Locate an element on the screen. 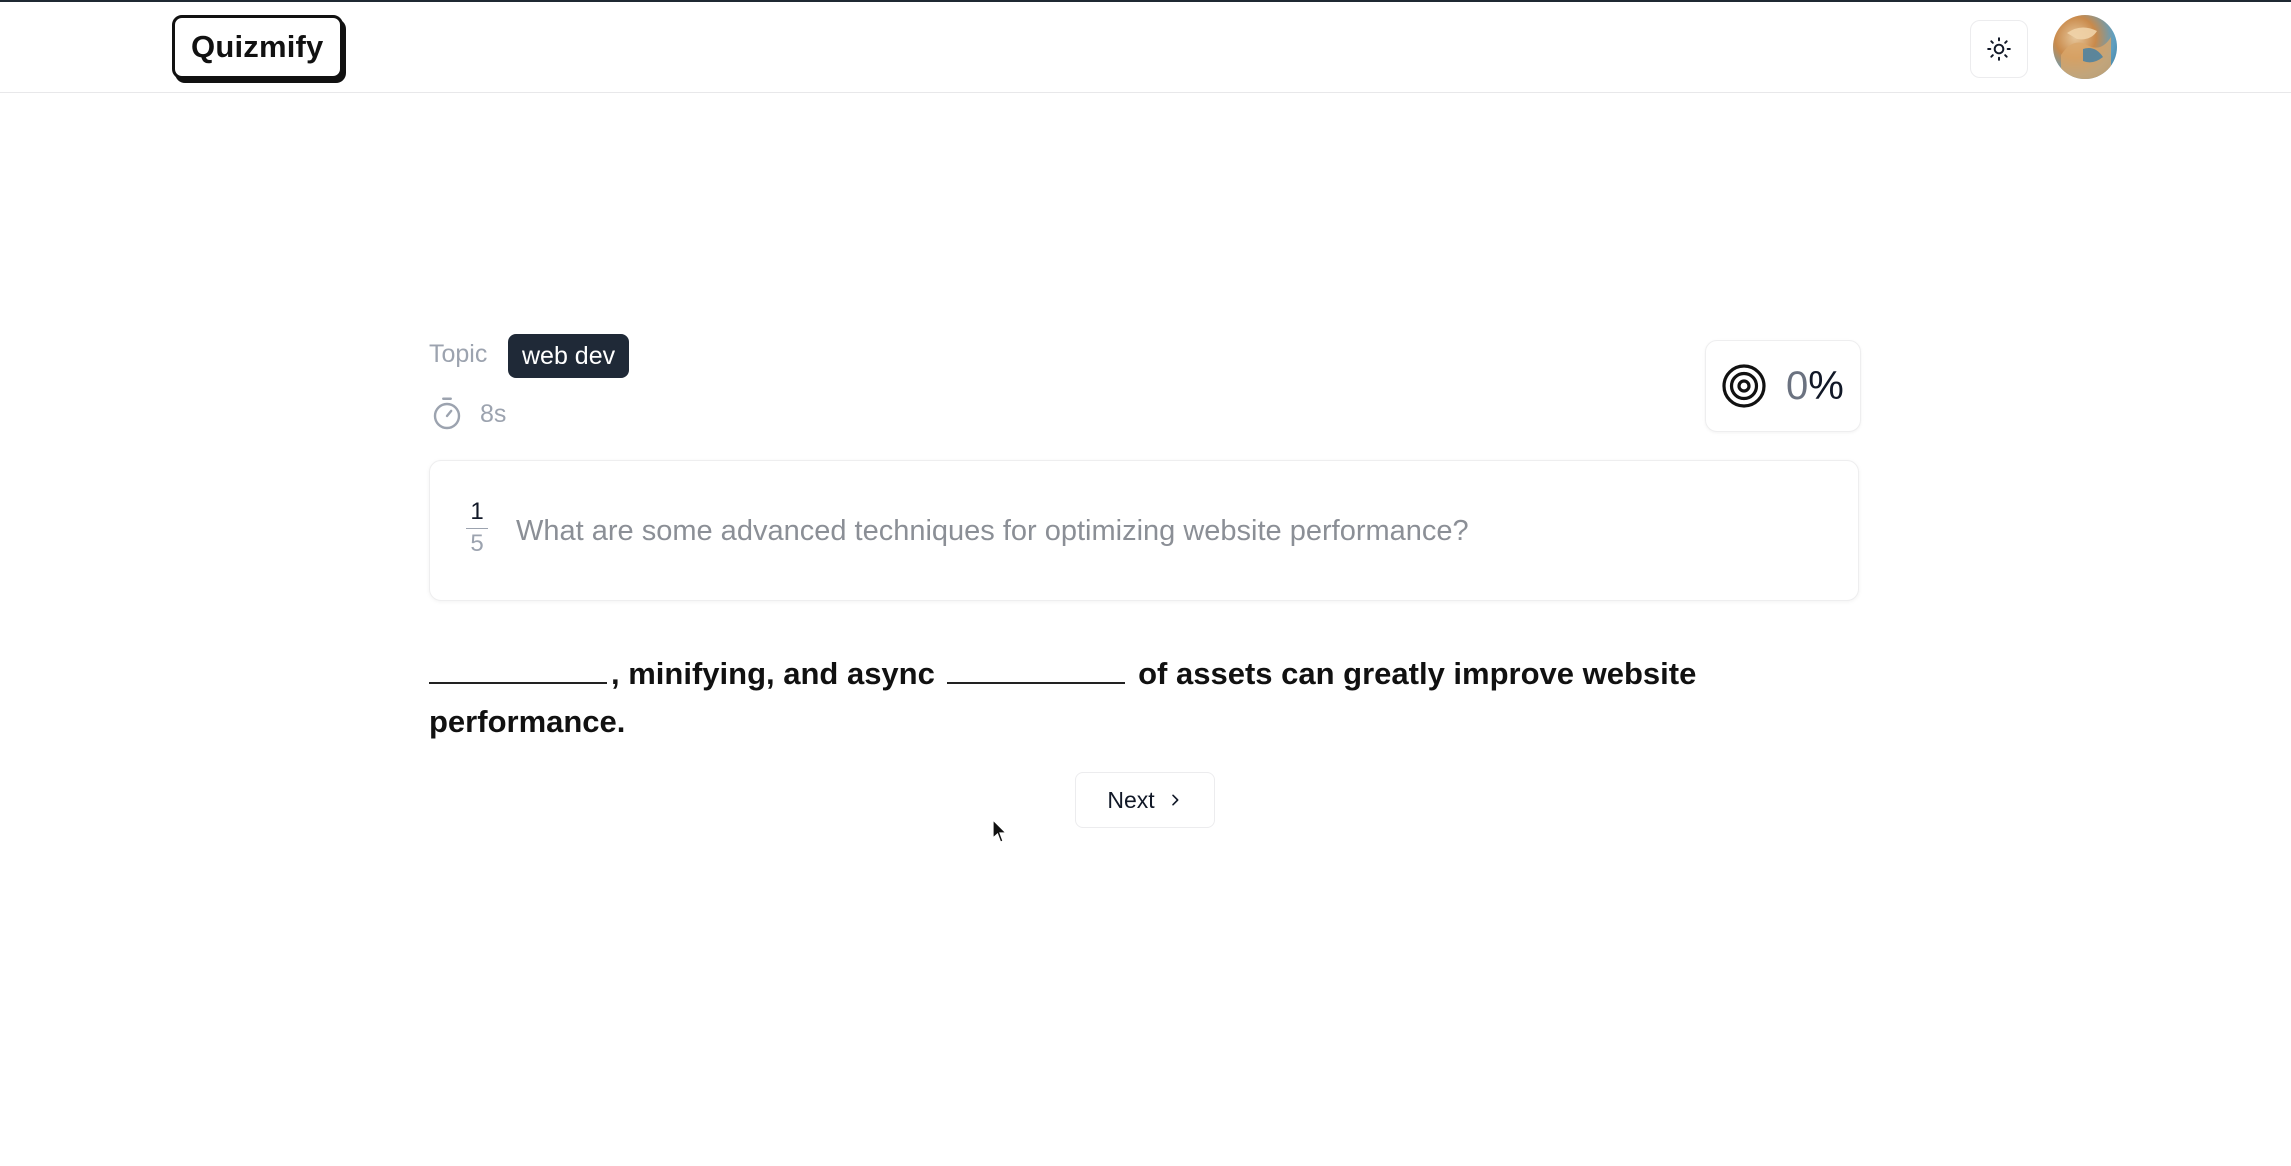  question-counter: 1 5 is located at coordinates (477, 528).